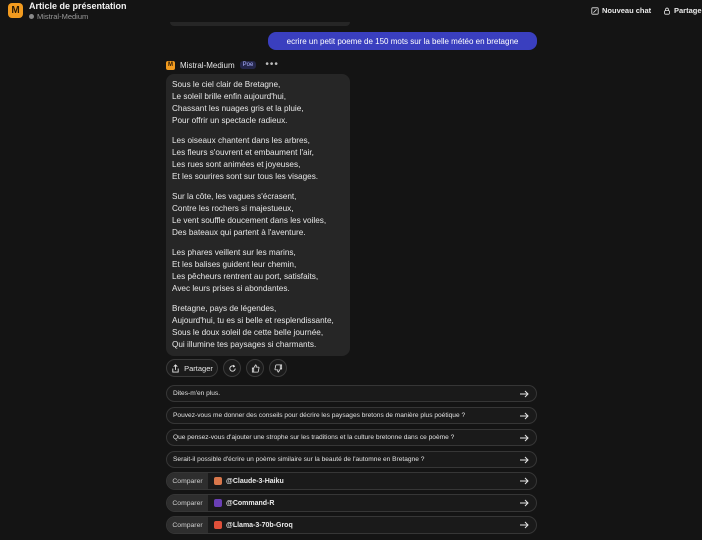 Image resolution: width=702 pixels, height=540 pixels. I want to click on new-chat-button: Nouveau chat, so click(621, 10).